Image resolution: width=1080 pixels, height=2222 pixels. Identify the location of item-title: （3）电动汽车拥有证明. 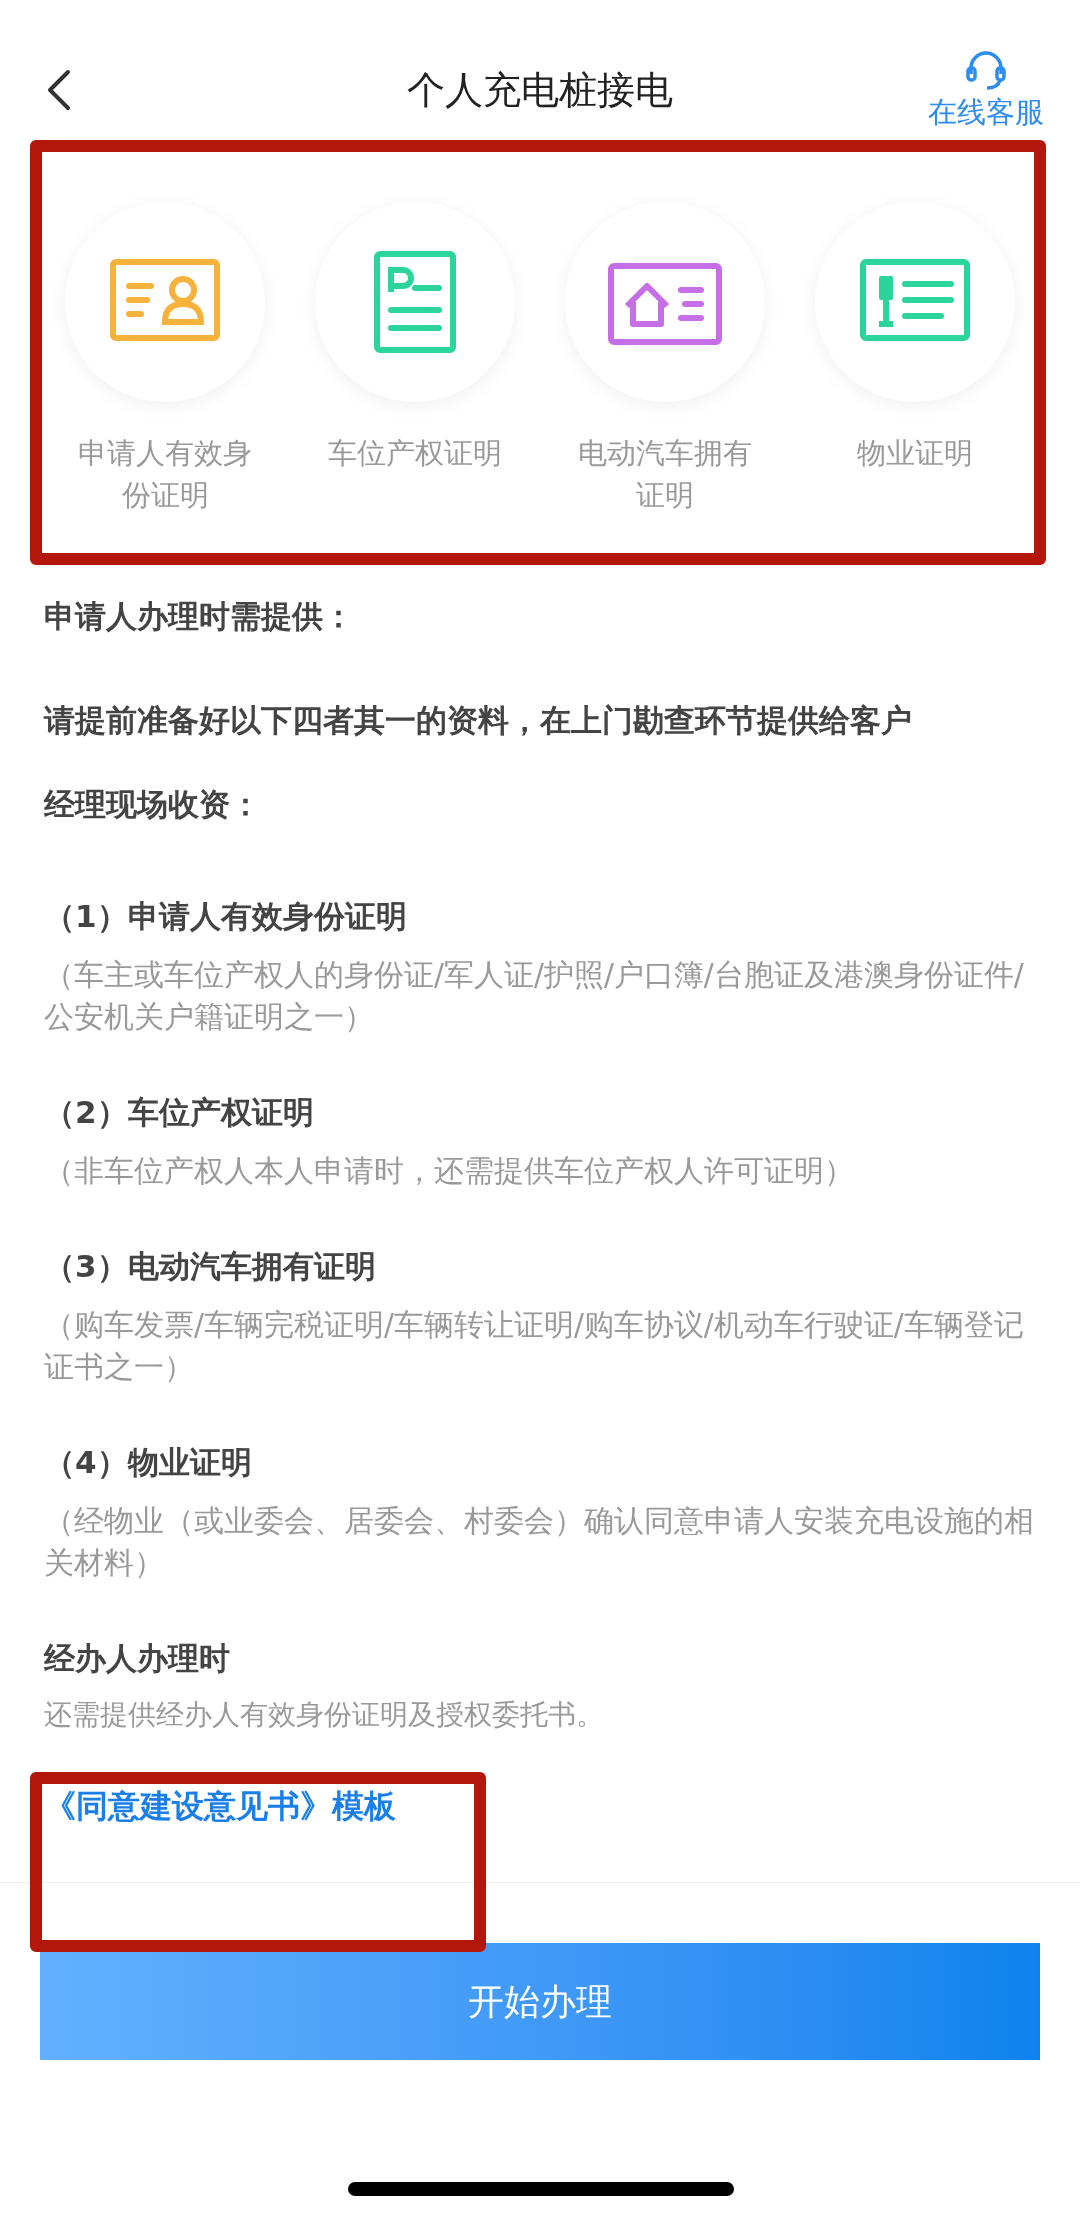
(210, 1266).